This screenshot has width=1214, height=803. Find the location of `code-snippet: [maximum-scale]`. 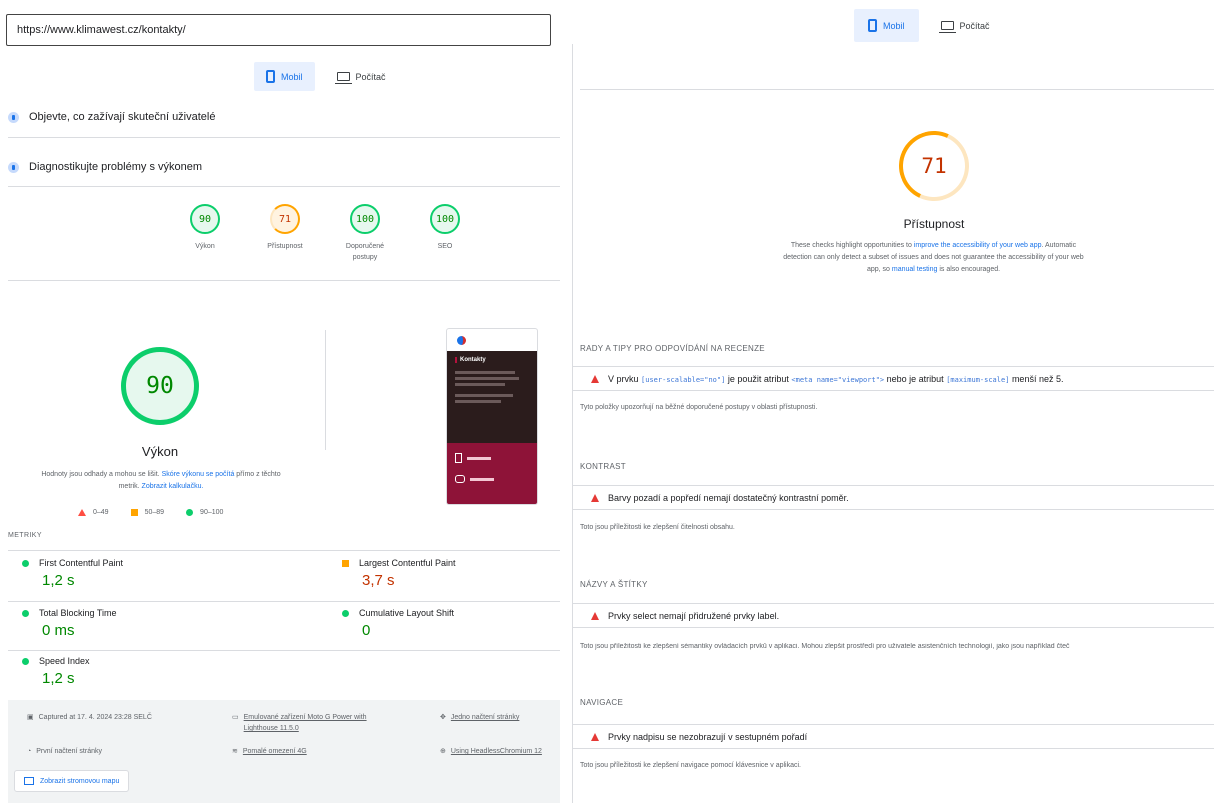

code-snippet: [maximum-scale] is located at coordinates (978, 379).